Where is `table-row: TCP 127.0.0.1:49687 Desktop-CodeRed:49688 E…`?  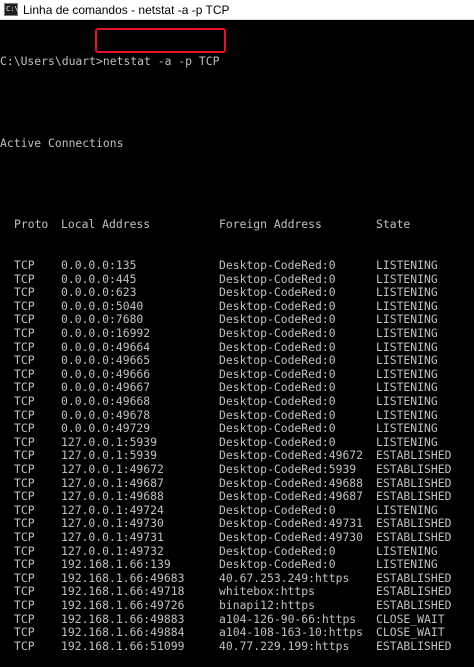 table-row: TCP 127.0.0.1:49687 Desktop-CodeRed:49688 E… is located at coordinates (237, 483).